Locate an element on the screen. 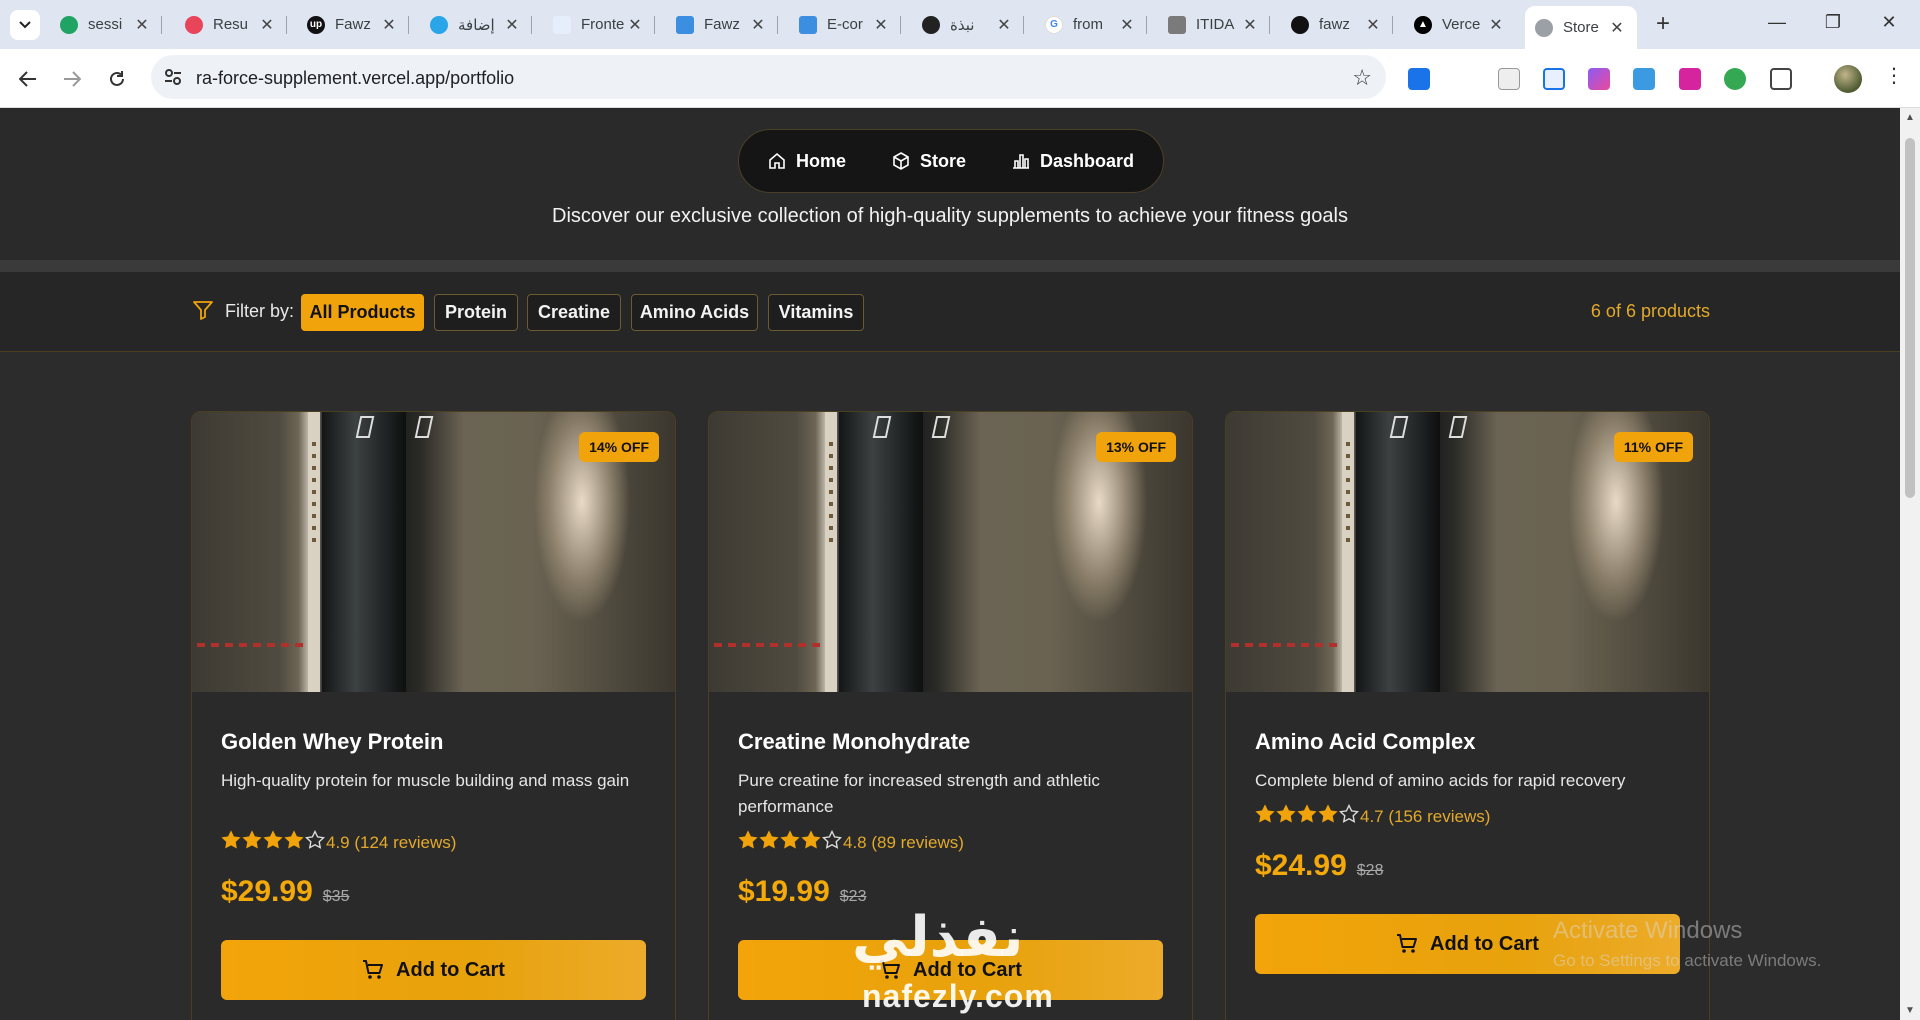  product-image: 11% OFF is located at coordinates (1467, 552).